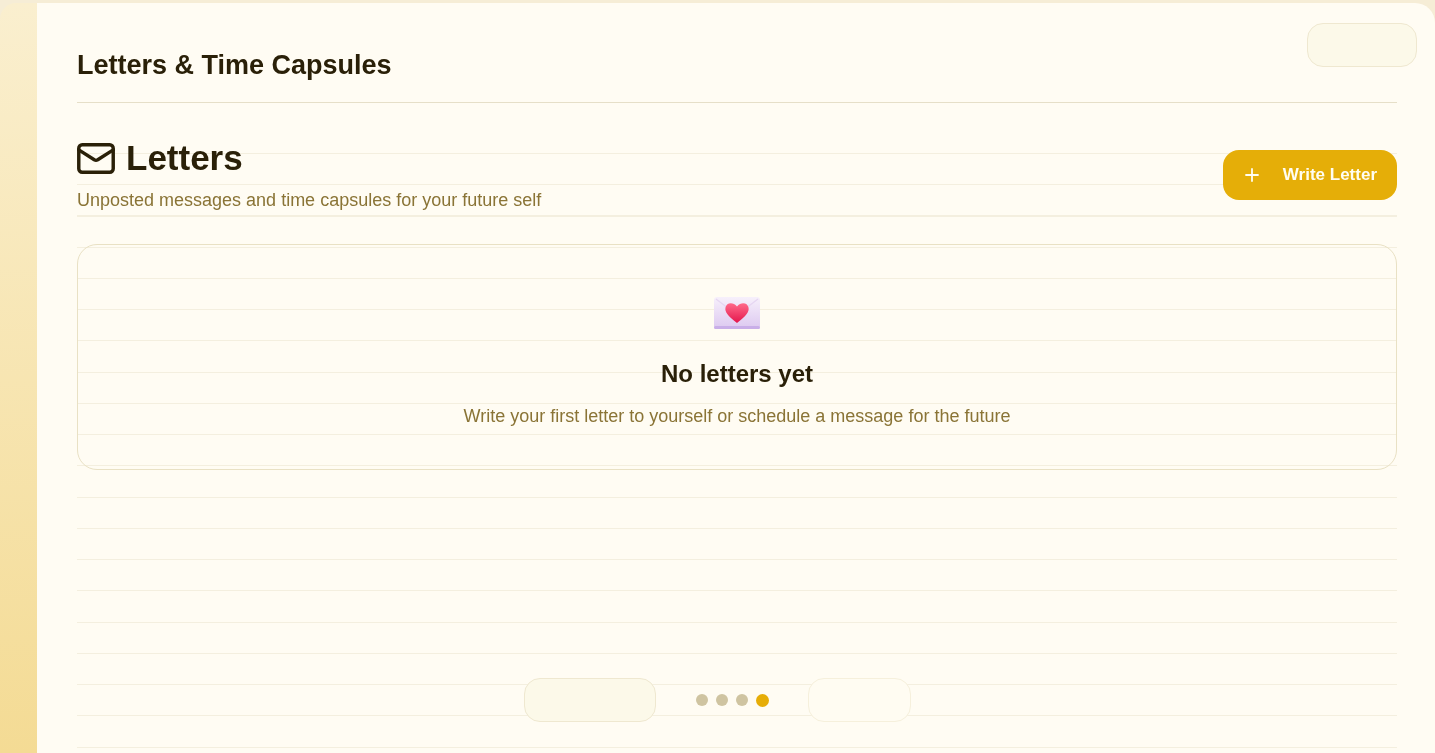 Image resolution: width=1435 pixels, height=753 pixels. What do you see at coordinates (737, 374) in the screenshot?
I see `empty-state-title: No letters yet` at bounding box center [737, 374].